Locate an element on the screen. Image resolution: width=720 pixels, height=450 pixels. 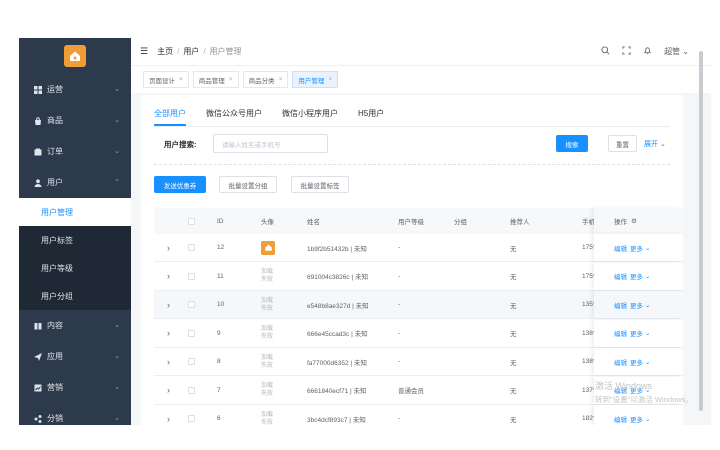
breadcrumb-user: 用户 is located at coordinates (191, 51).